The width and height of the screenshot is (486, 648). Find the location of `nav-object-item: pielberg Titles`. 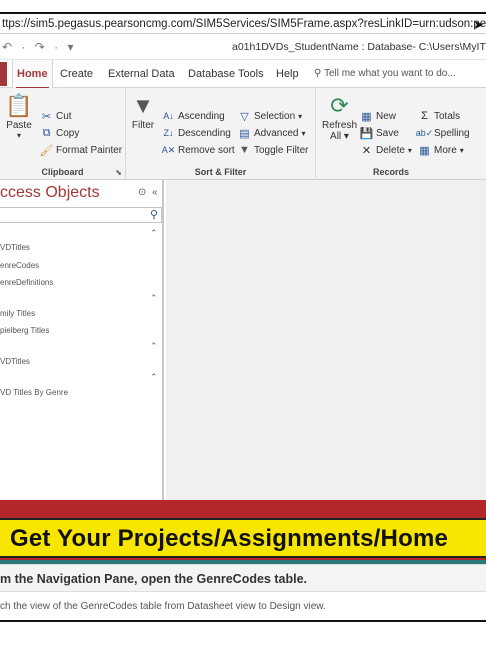

nav-object-item: pielberg Titles is located at coordinates (24, 330).